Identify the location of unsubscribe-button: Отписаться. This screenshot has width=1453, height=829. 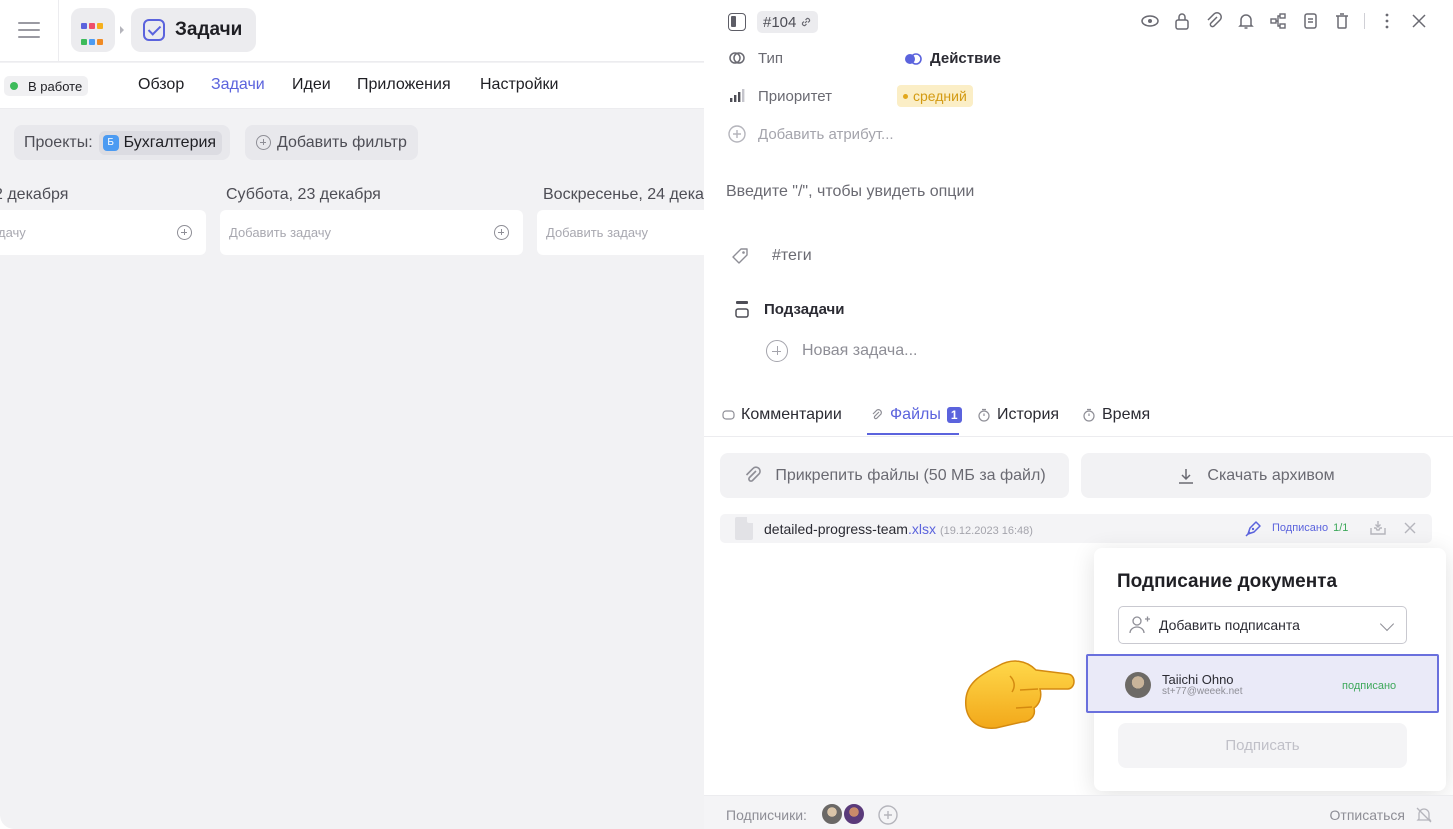
(1367, 815).